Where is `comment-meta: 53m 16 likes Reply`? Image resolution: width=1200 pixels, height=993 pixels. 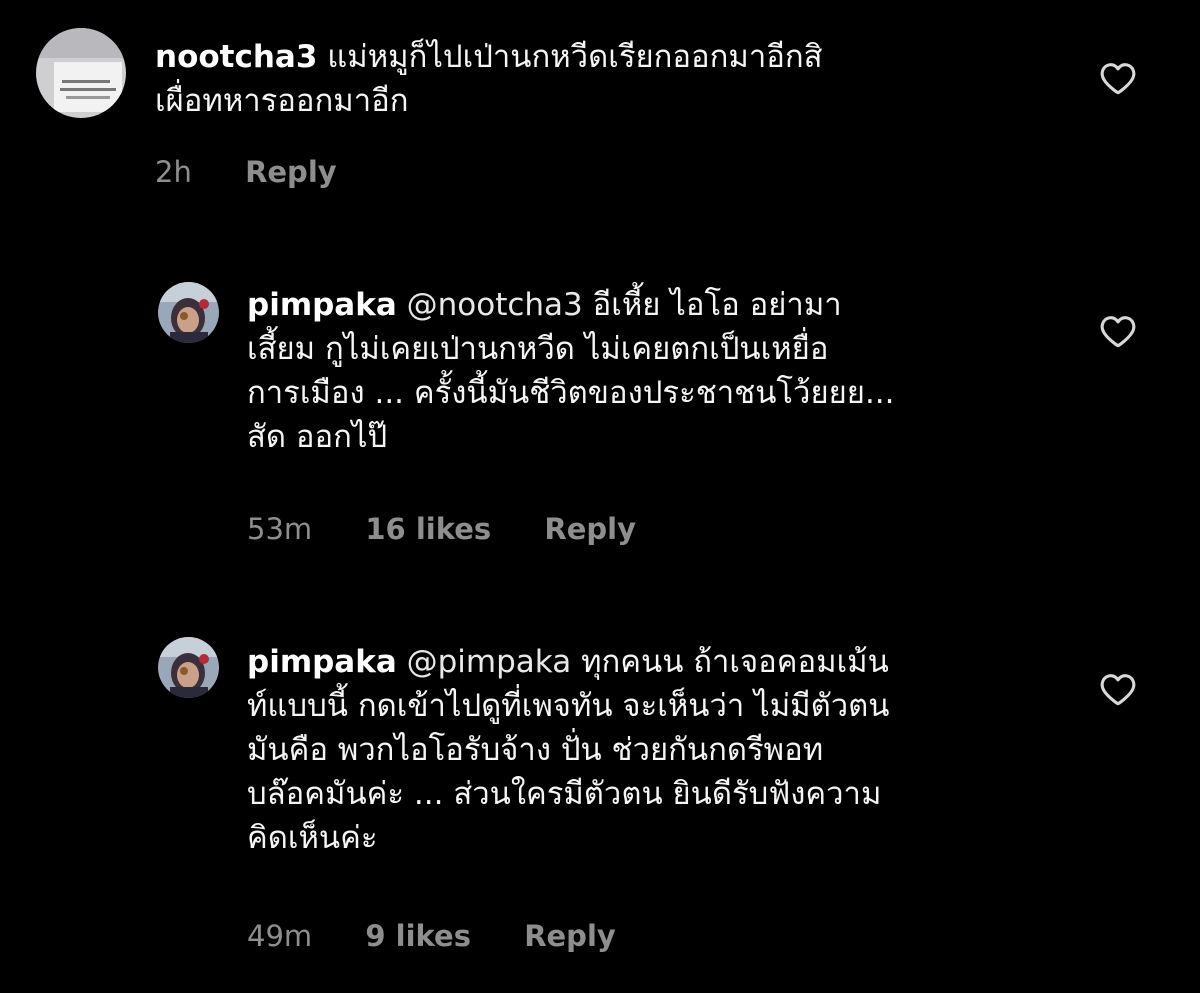 comment-meta: 53m 16 likes Reply is located at coordinates (441, 529).